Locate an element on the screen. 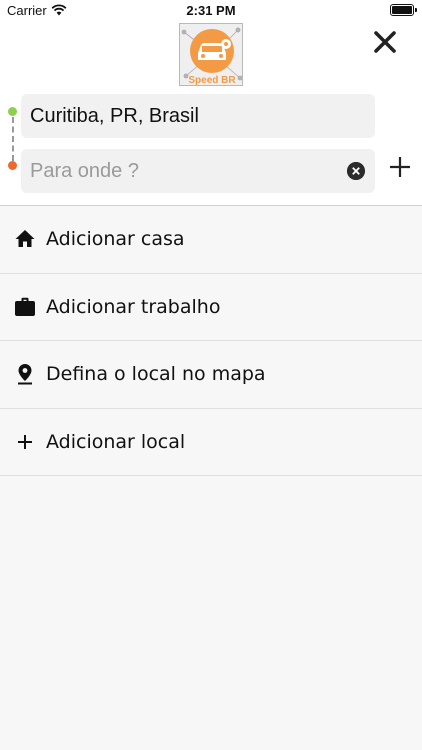  menu-item-set-on-map: Defina o local no mapa is located at coordinates (211, 375).